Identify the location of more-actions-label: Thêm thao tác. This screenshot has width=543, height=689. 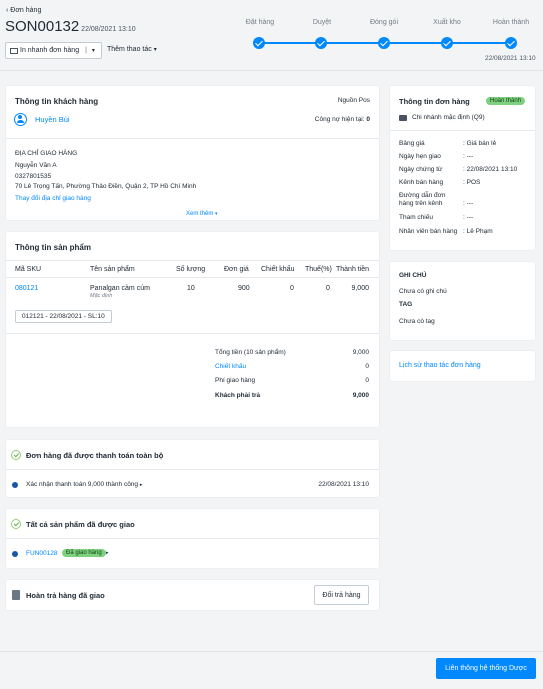
(129, 49).